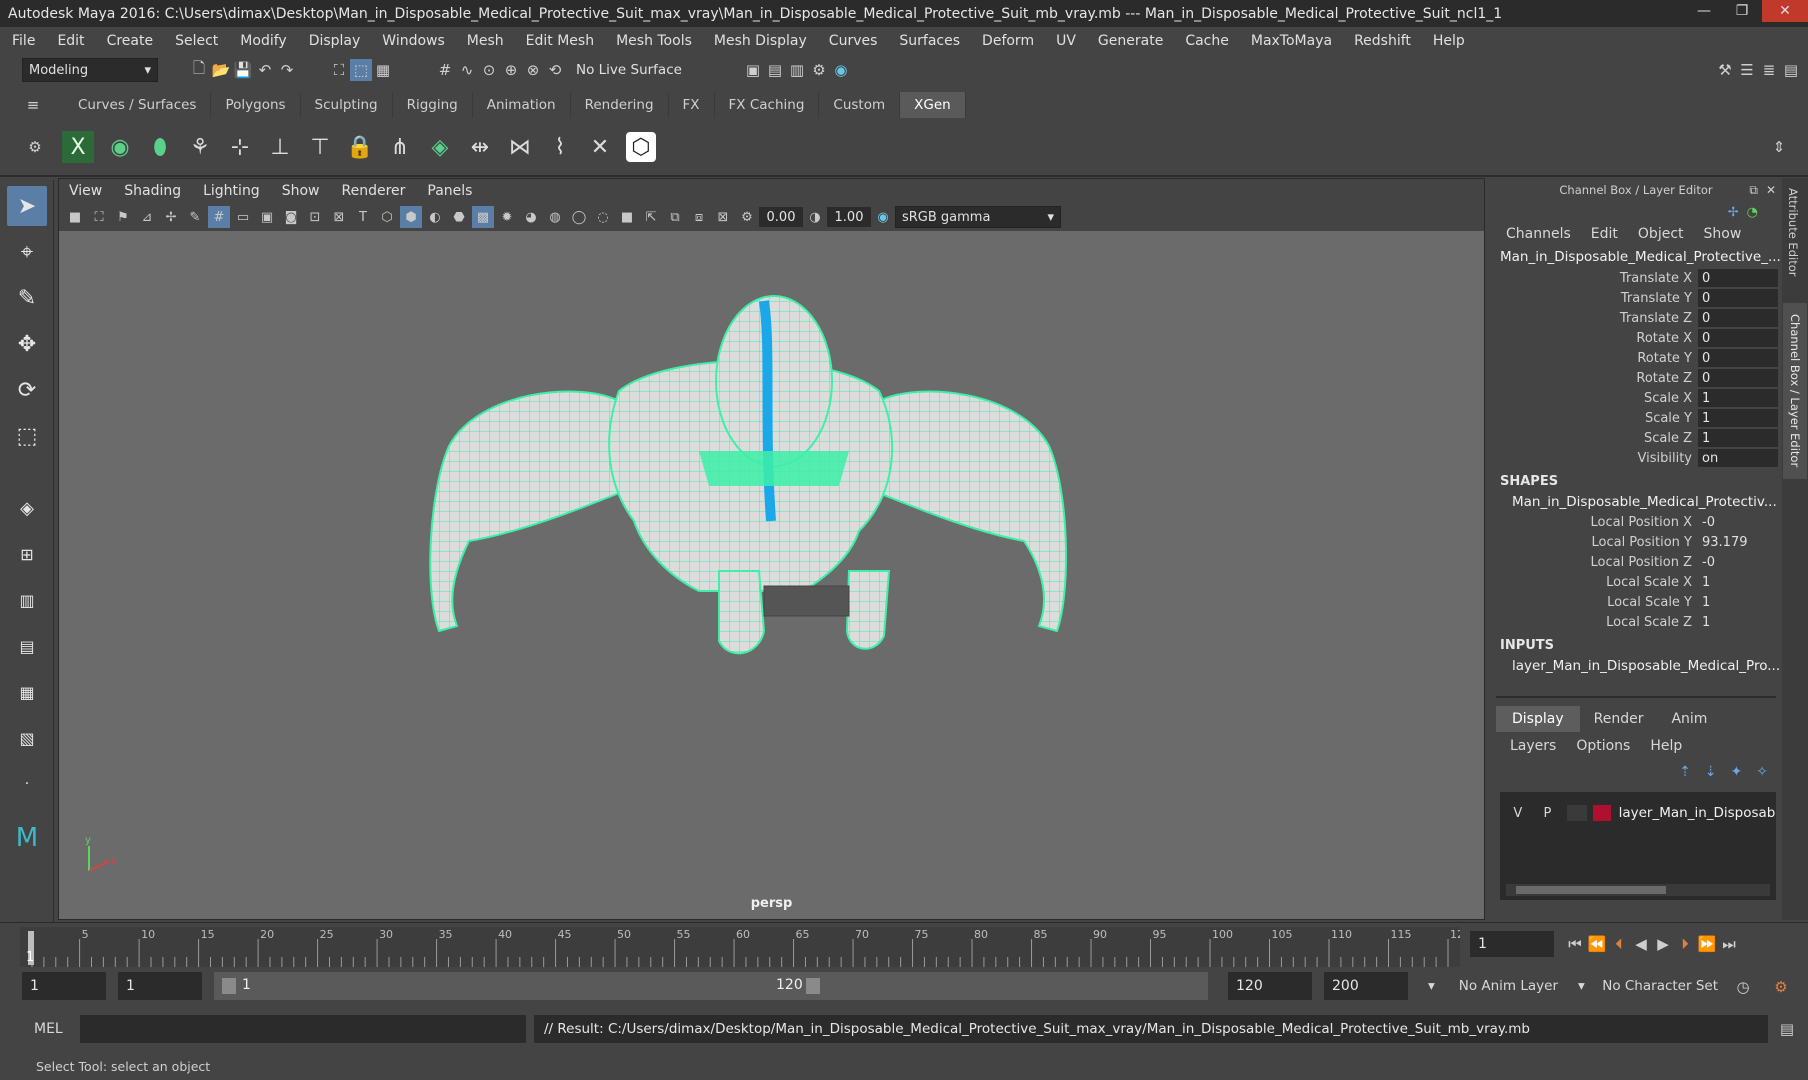  What do you see at coordinates (627, 217) in the screenshot?
I see `depth-of-field-icon: ■` at bounding box center [627, 217].